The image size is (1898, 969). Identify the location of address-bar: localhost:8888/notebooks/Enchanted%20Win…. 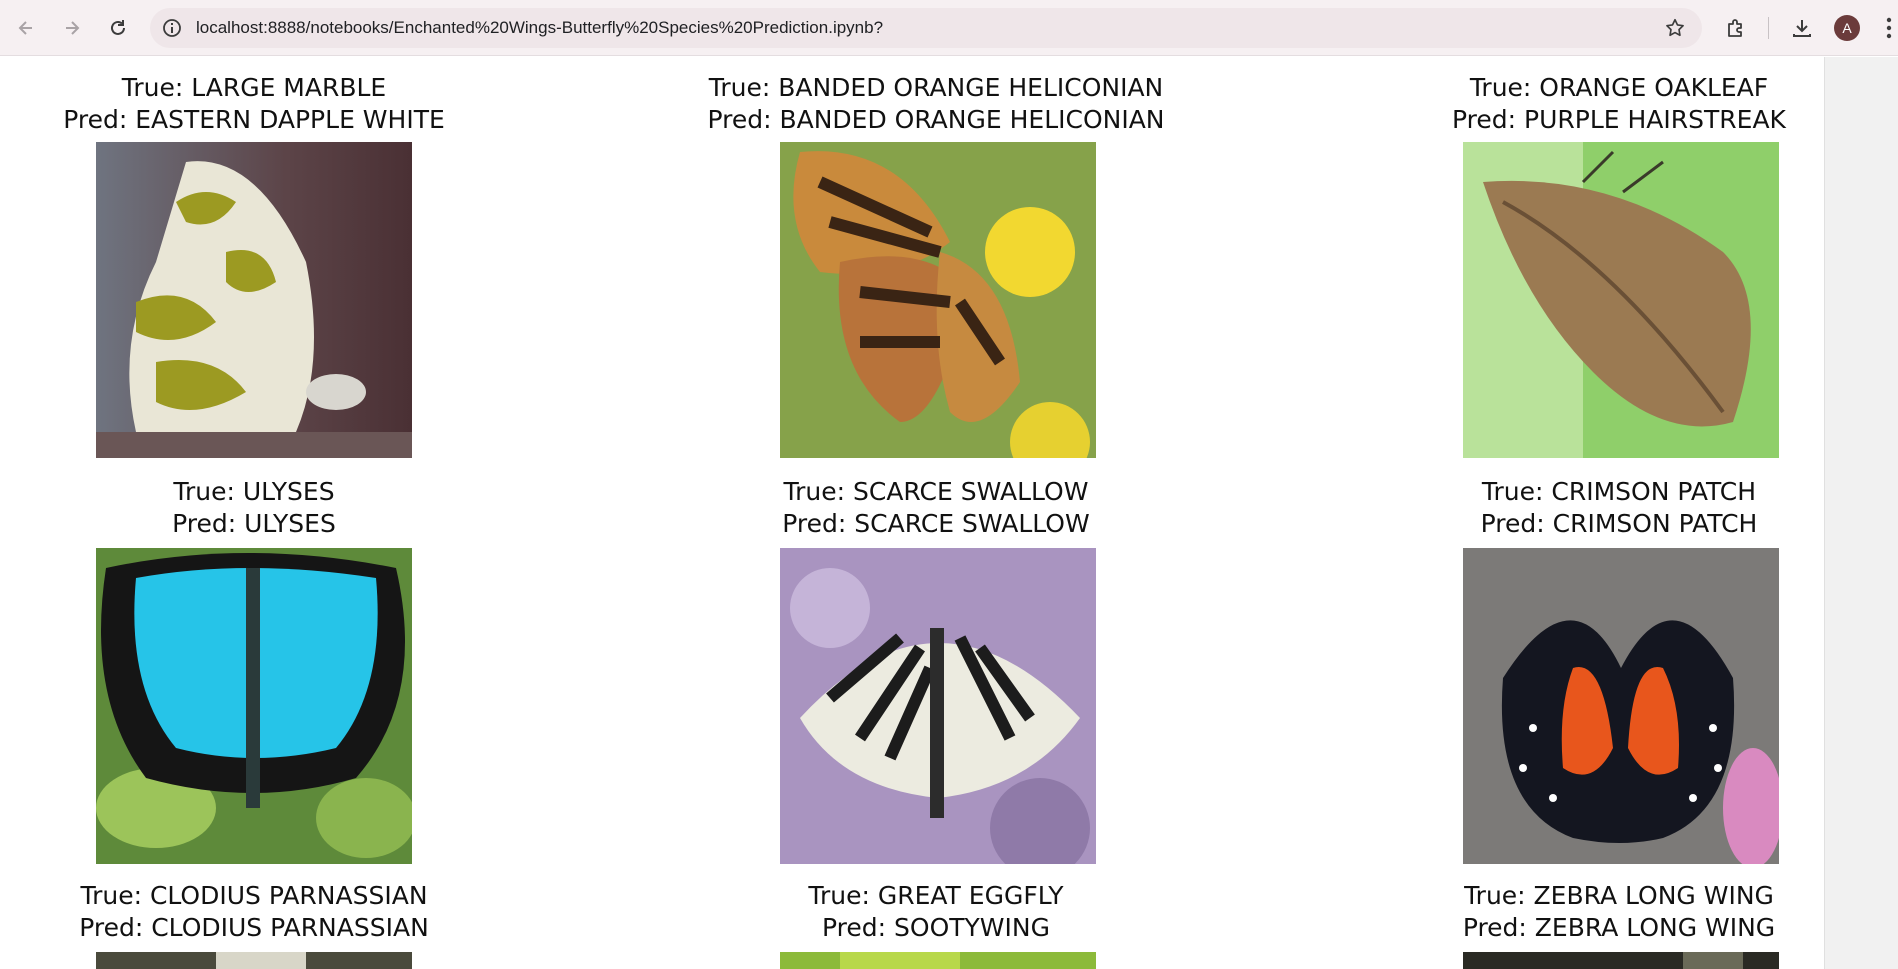
(926, 28).